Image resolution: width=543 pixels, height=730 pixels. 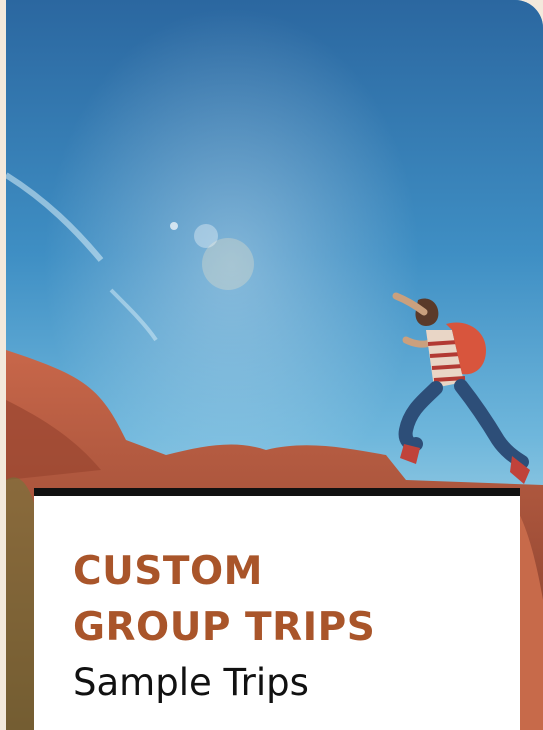 I want to click on sample-trips-link: Sample Trips, so click(x=296, y=683).